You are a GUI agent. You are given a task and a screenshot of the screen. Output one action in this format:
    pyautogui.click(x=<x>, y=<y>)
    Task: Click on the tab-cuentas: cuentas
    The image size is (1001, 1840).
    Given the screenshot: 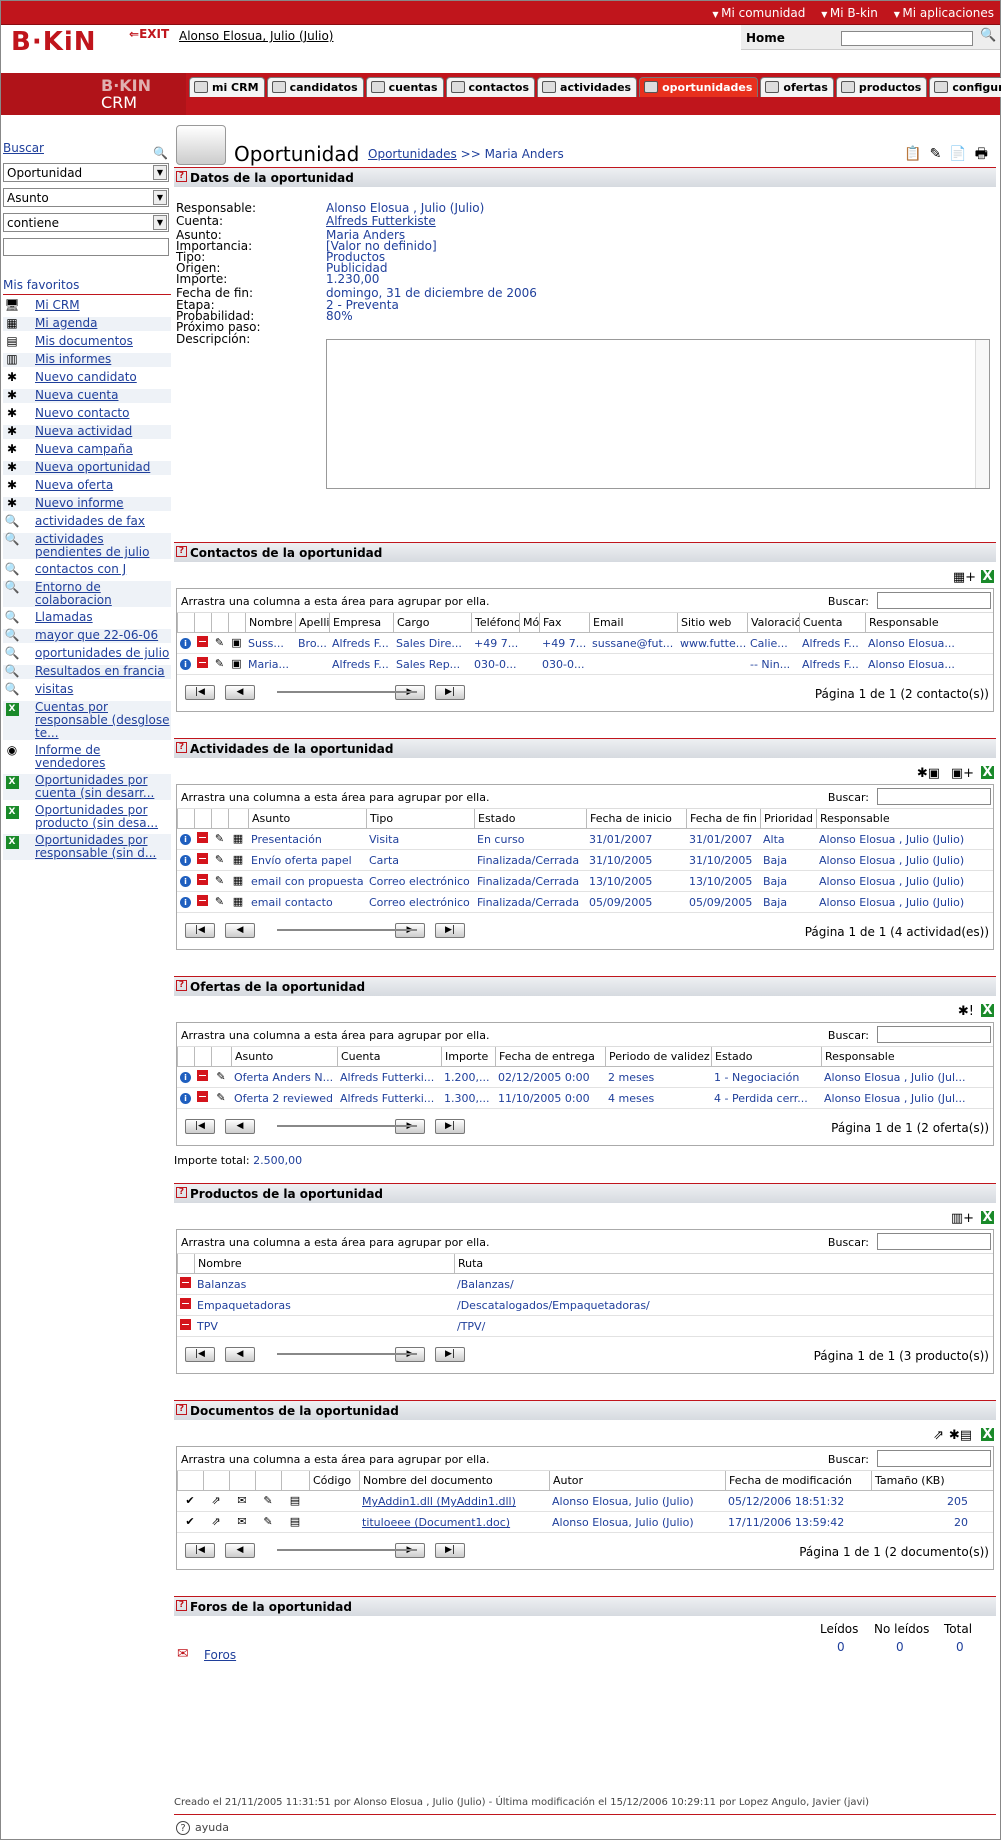 What is the action you would take?
    pyautogui.click(x=404, y=87)
    